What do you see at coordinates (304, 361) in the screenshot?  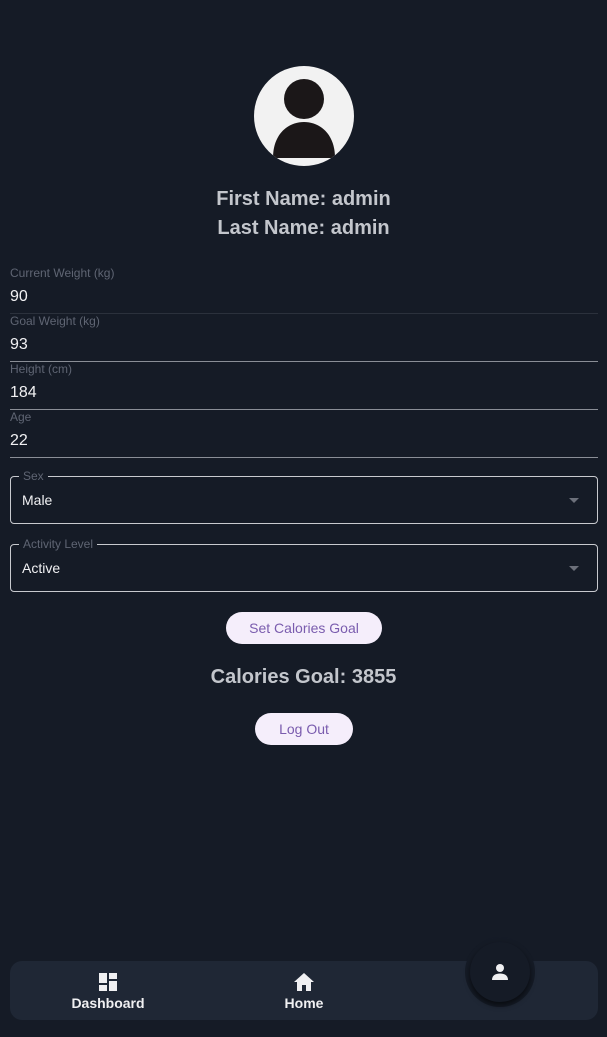 I see `goal-weight-underline` at bounding box center [304, 361].